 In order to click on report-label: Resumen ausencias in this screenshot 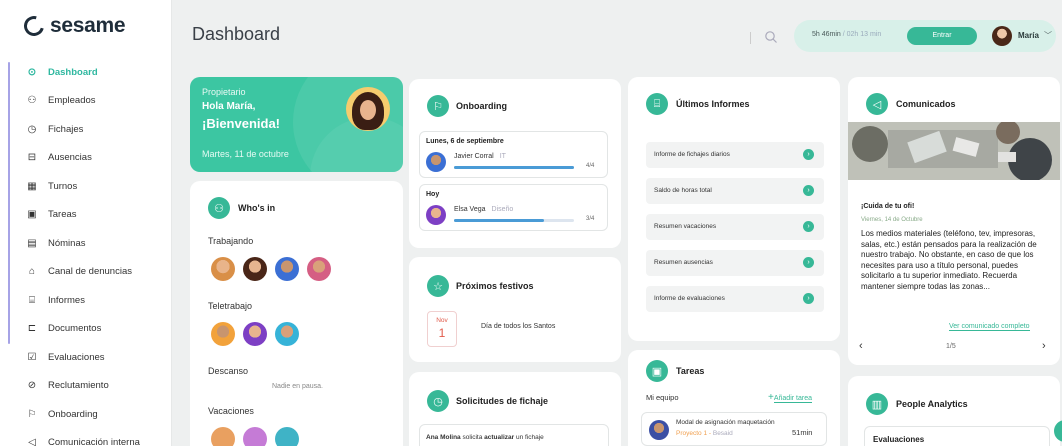, I will do `click(683, 262)`.